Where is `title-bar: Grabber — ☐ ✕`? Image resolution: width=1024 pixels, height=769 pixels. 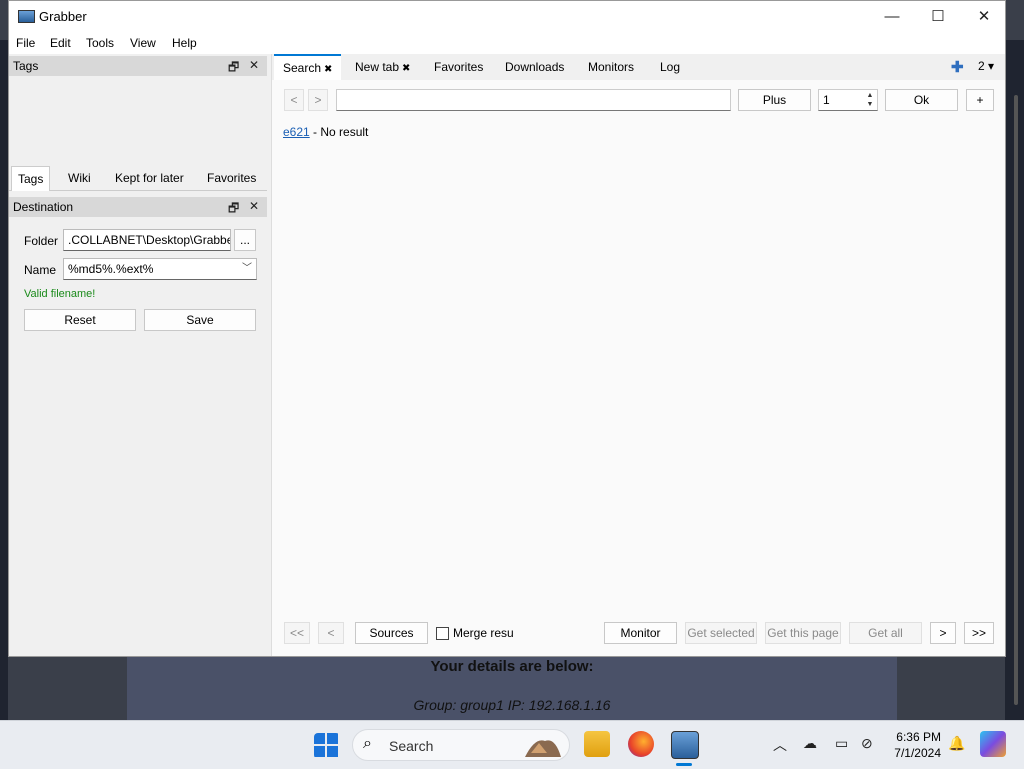
title-bar: Grabber — ☐ ✕ is located at coordinates (507, 16).